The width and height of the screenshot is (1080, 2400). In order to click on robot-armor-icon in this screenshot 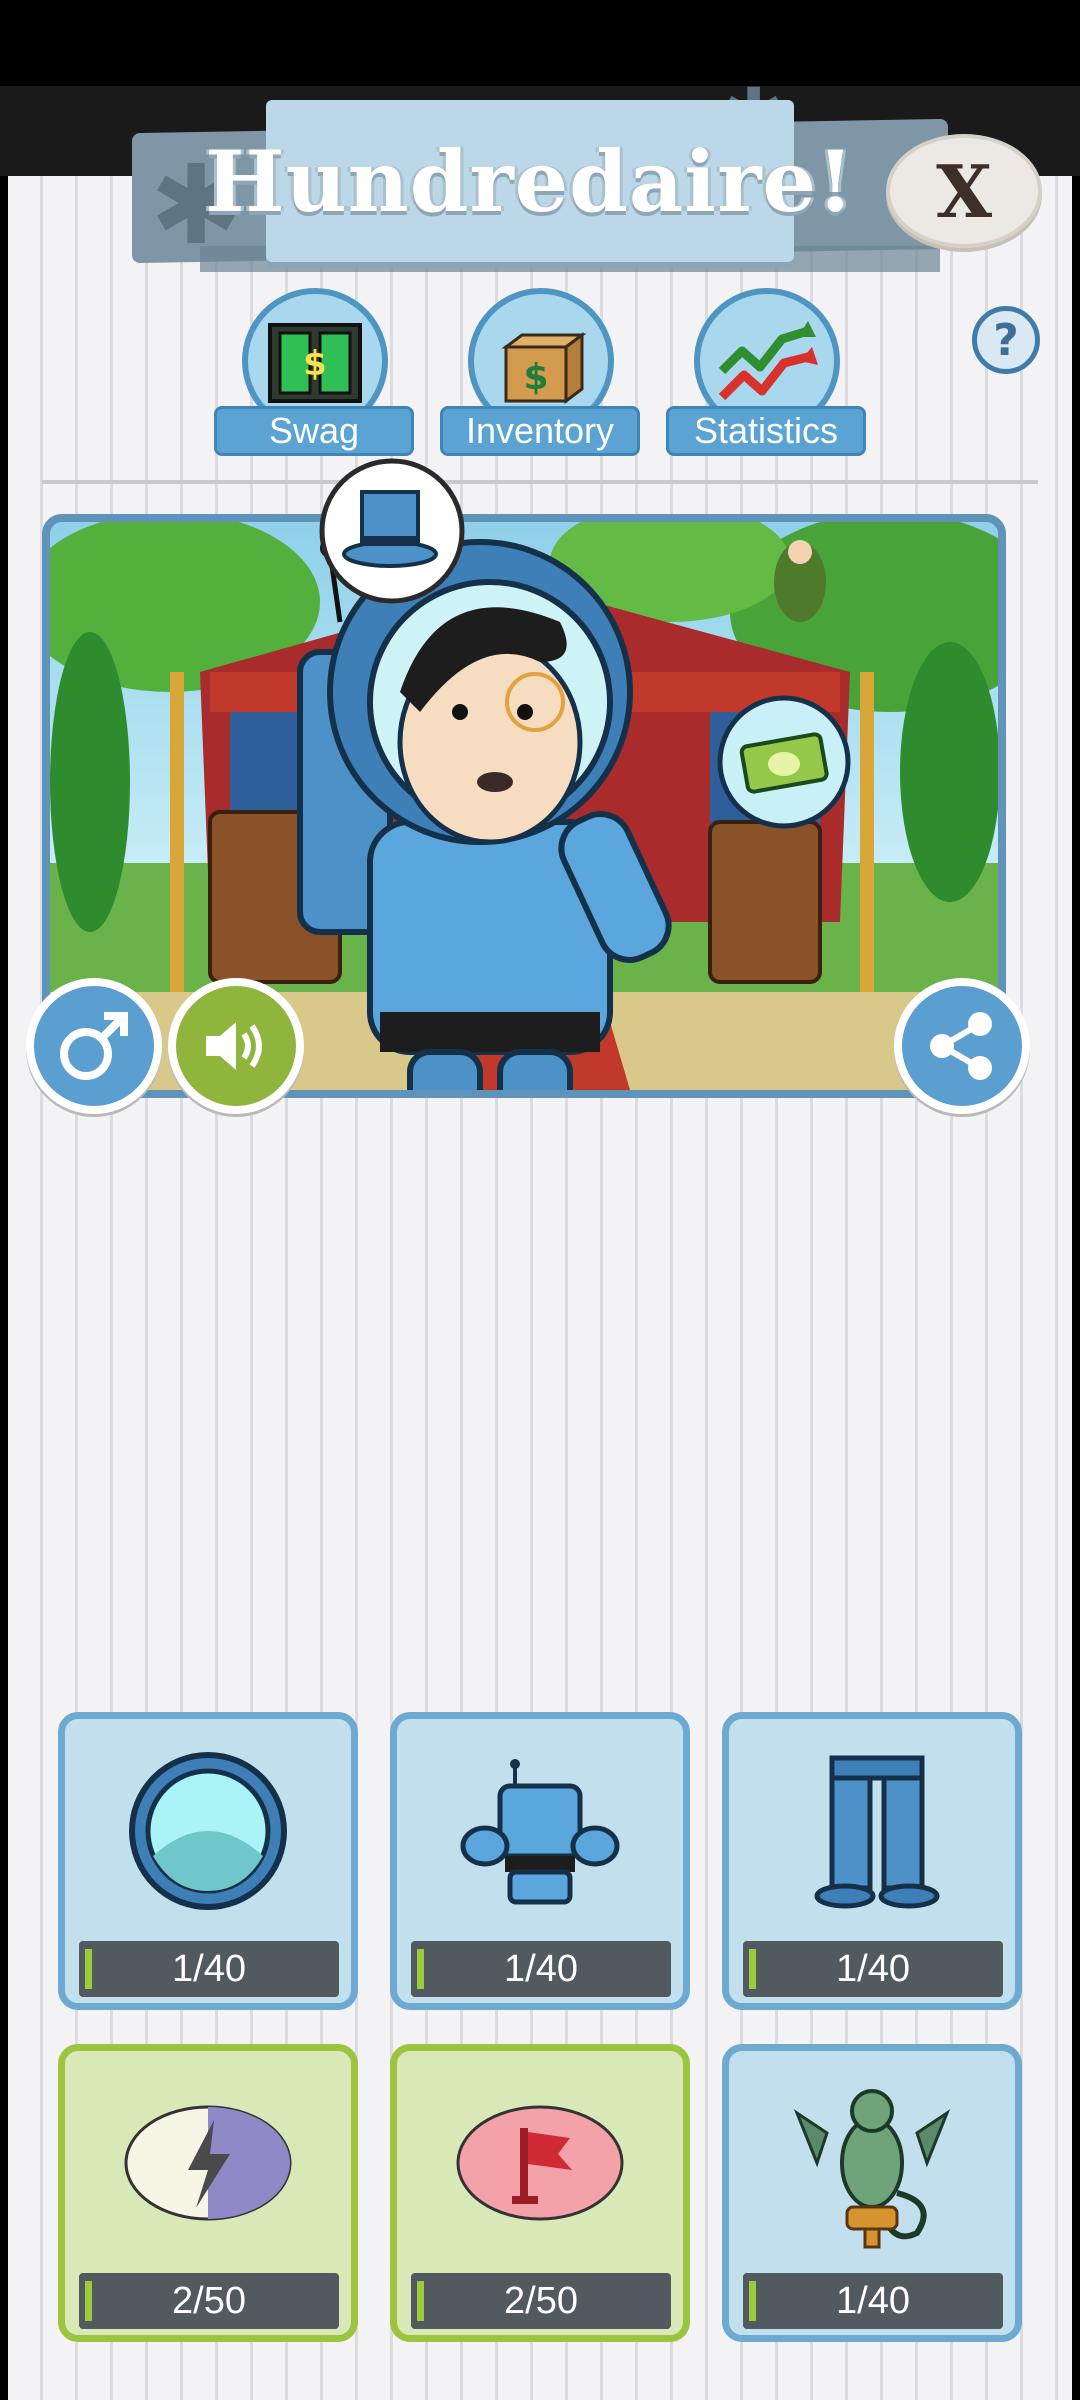, I will do `click(540, 1832)`.